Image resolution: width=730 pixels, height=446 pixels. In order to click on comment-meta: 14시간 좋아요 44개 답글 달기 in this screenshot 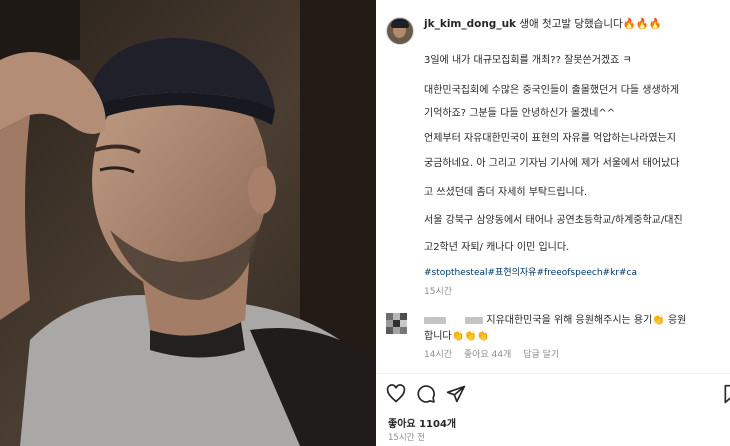, I will do `click(496, 353)`.